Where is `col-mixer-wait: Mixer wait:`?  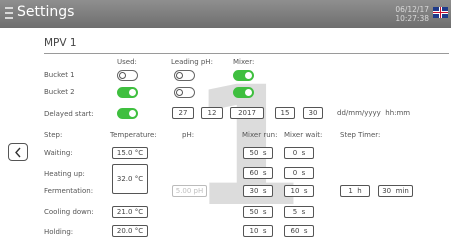
col-mixer-wait: Mixer wait: is located at coordinates (303, 135).